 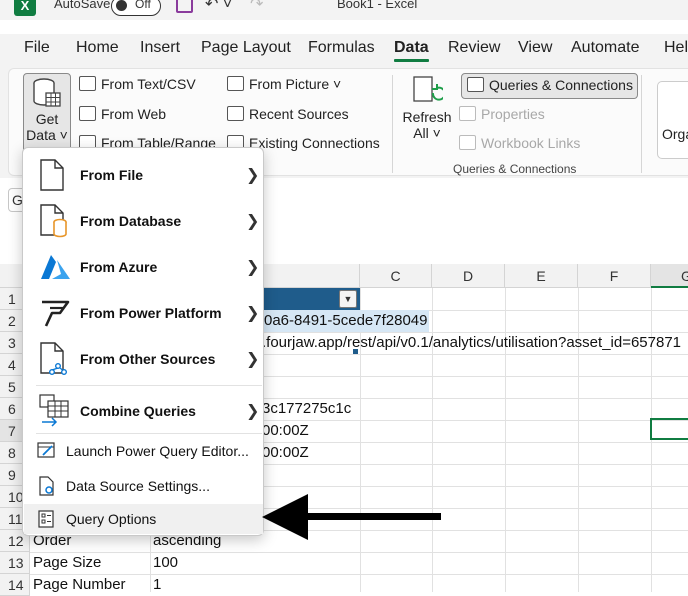 I want to click on cell-value: 100, so click(x=165, y=563).